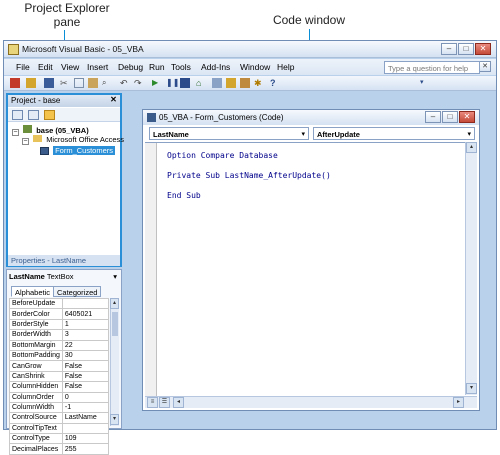 This screenshot has width=500, height=455. Describe the element at coordinates (467, 117) in the screenshot. I see `code-close-button: ✕` at that location.